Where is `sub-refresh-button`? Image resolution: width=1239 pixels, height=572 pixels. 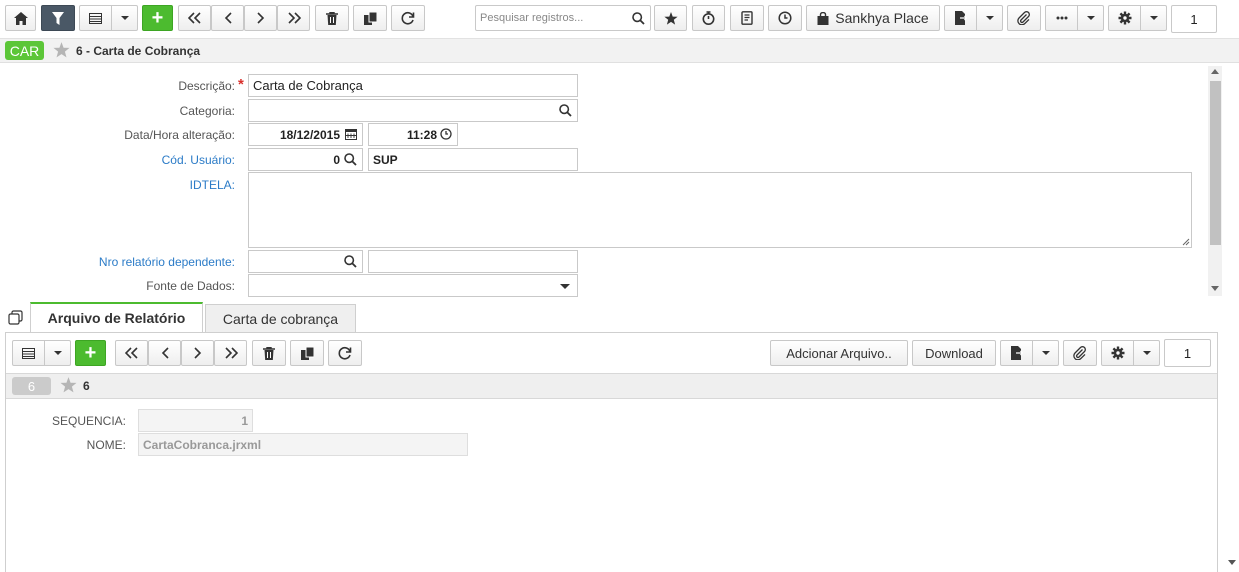
sub-refresh-button is located at coordinates (345, 353).